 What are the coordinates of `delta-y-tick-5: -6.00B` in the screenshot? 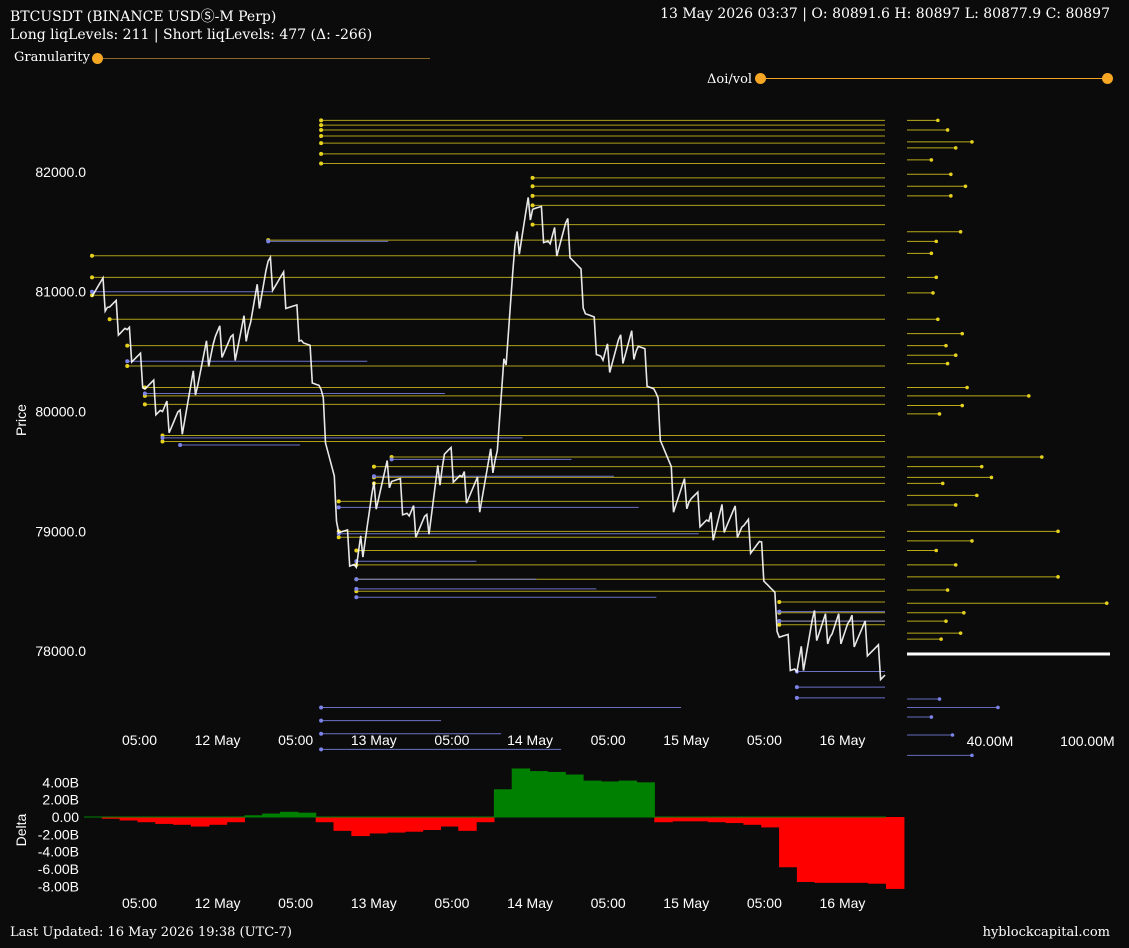 It's located at (58, 869).